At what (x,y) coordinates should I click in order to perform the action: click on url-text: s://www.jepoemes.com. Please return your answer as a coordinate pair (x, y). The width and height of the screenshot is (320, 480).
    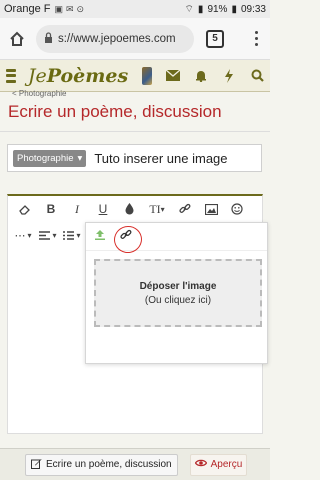
    Looking at the image, I should click on (117, 38).